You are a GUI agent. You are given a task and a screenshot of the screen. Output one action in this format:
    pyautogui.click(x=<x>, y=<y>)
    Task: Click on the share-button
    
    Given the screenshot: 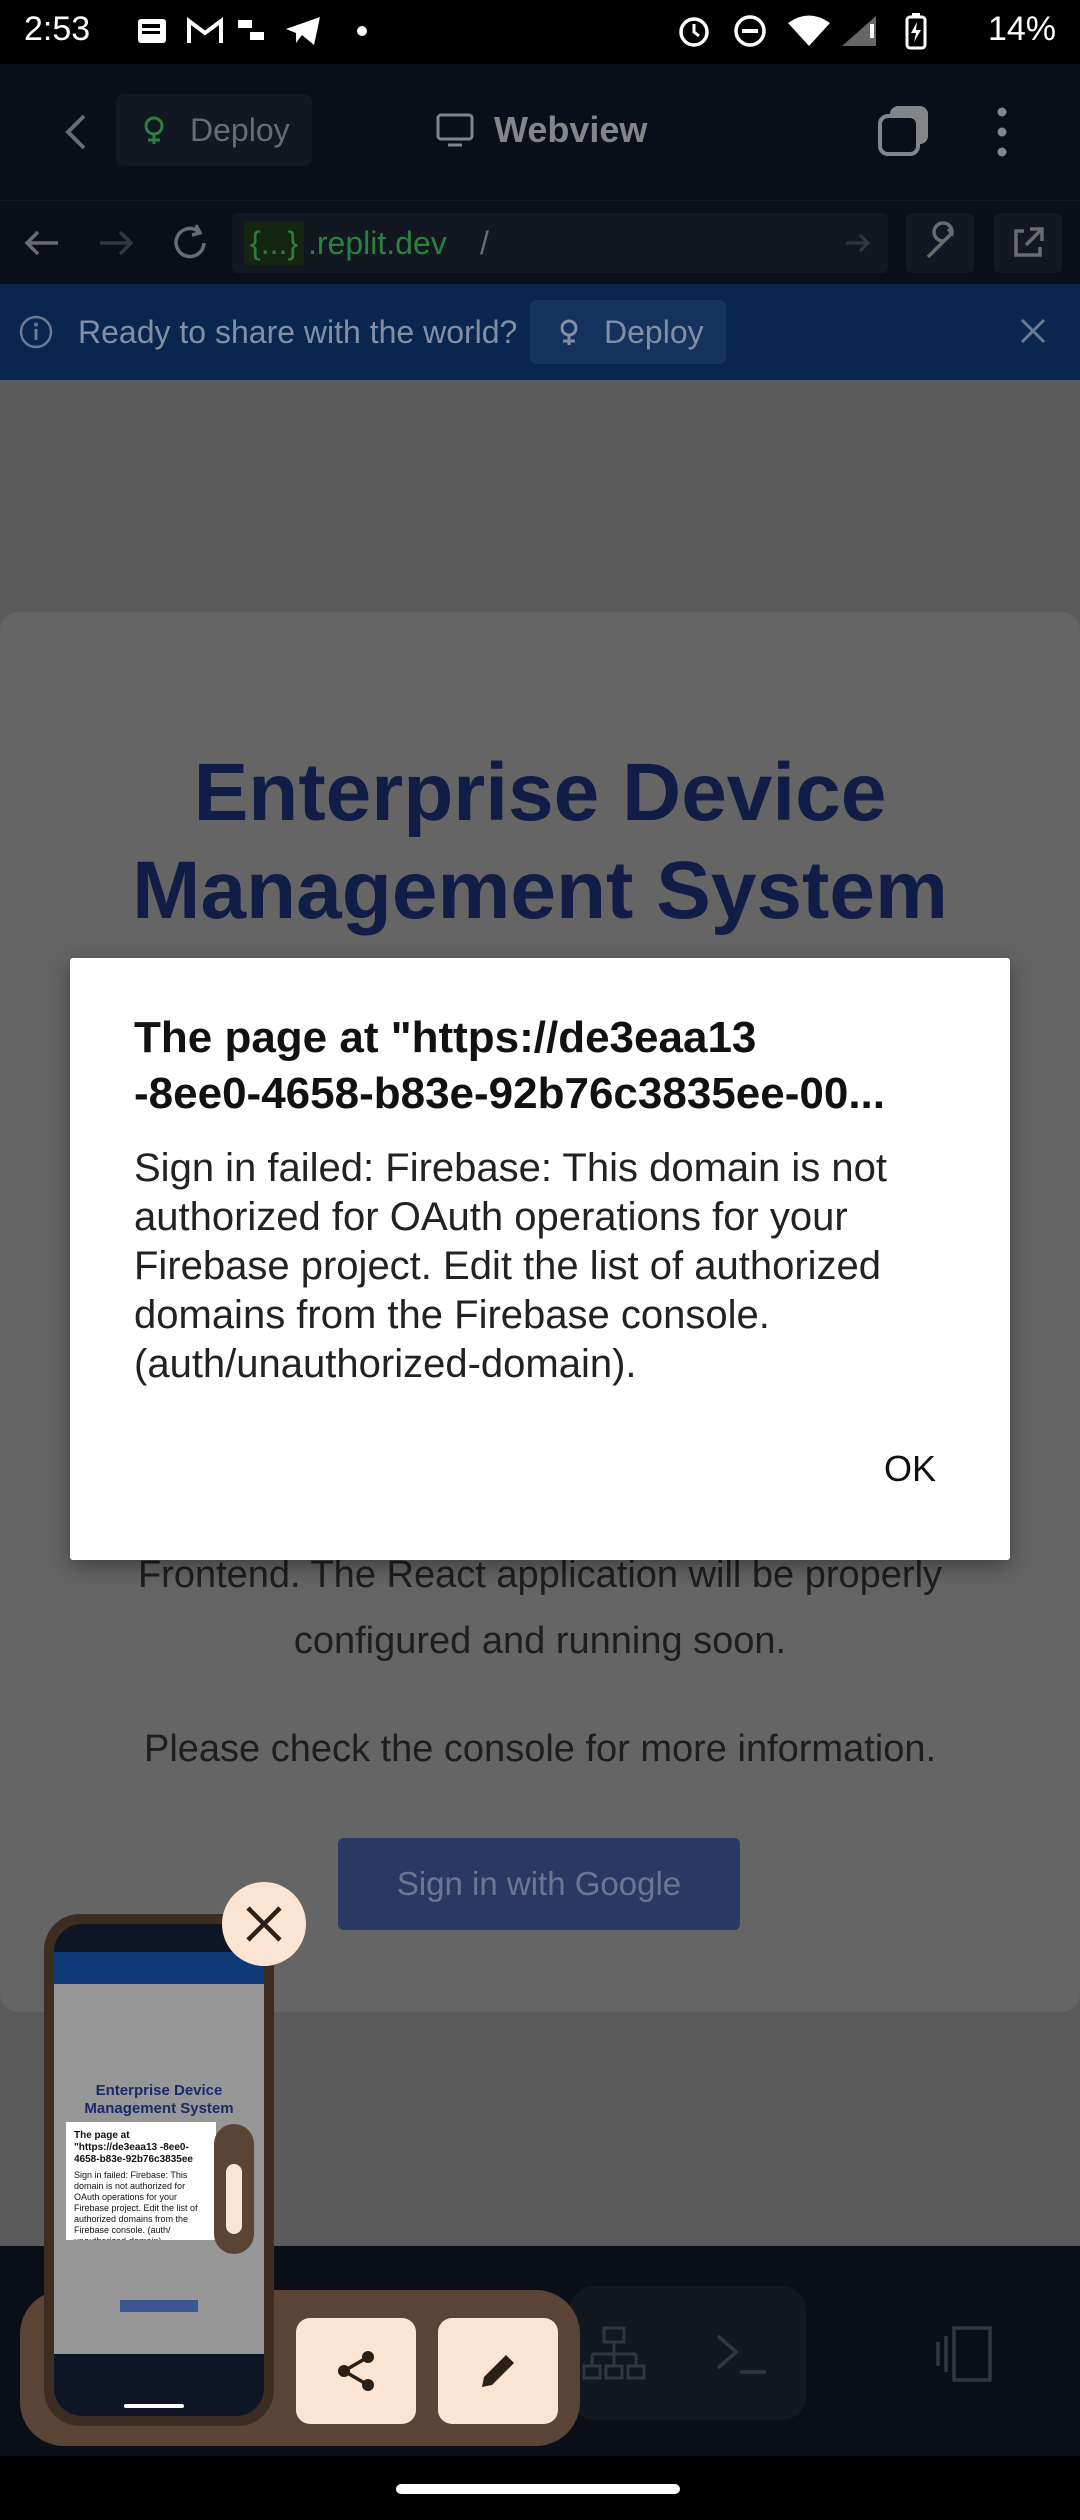 What is the action you would take?
    pyautogui.click(x=356, y=2371)
    